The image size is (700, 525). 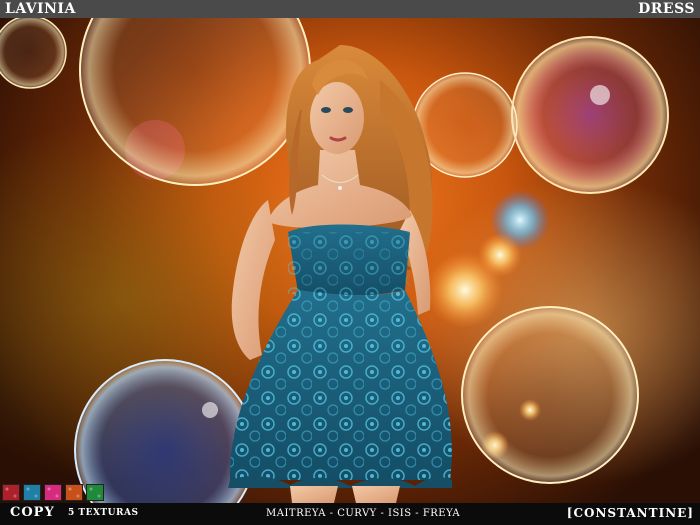 I want to click on texture-swatch-green, so click(x=95, y=492).